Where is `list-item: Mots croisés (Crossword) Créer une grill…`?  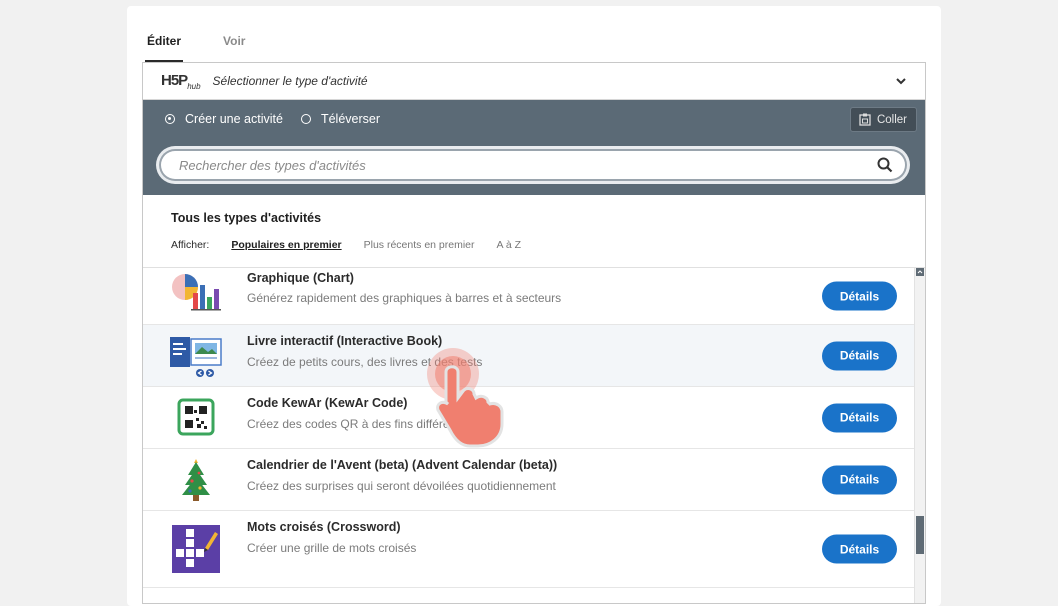
list-item: Mots croisés (Crossword) Créer une grill… is located at coordinates (528, 549).